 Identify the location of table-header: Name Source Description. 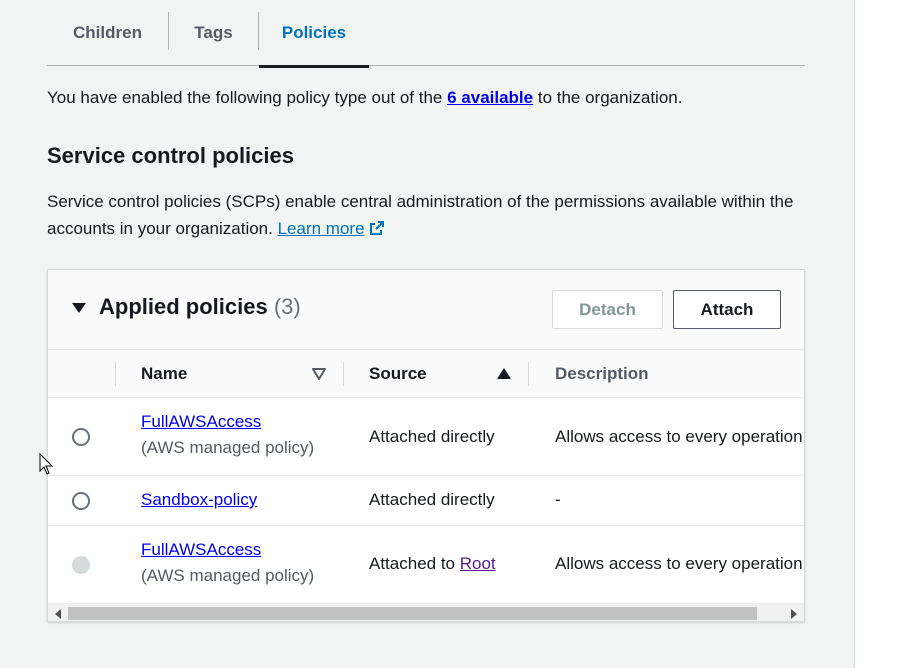
(426, 374).